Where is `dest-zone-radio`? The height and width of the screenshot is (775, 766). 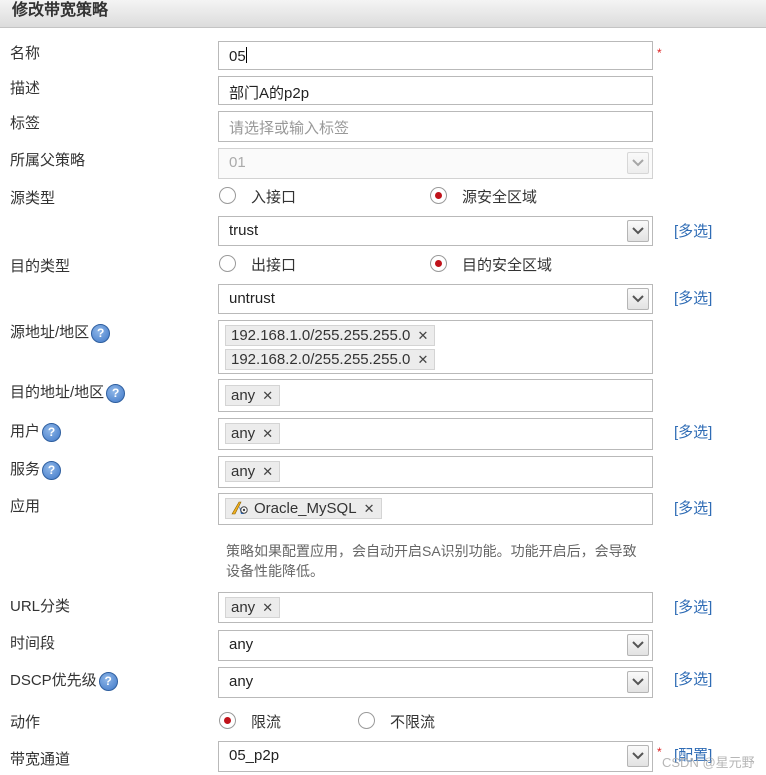 dest-zone-radio is located at coordinates (438, 263).